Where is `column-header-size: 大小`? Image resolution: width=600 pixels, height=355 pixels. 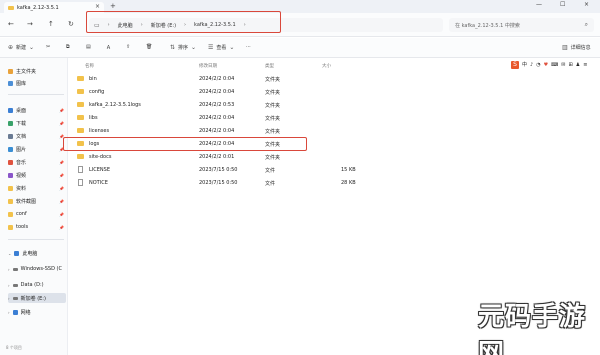 column-header-size: 大小 is located at coordinates (326, 66).